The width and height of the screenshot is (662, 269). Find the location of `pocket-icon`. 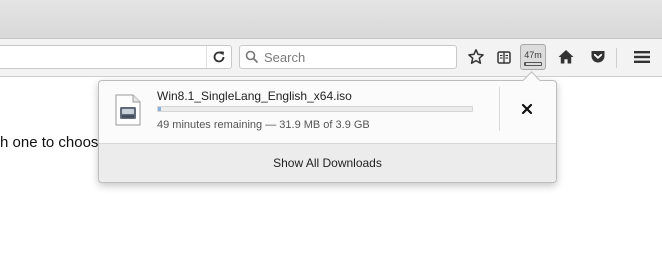

pocket-icon is located at coordinates (598, 57).